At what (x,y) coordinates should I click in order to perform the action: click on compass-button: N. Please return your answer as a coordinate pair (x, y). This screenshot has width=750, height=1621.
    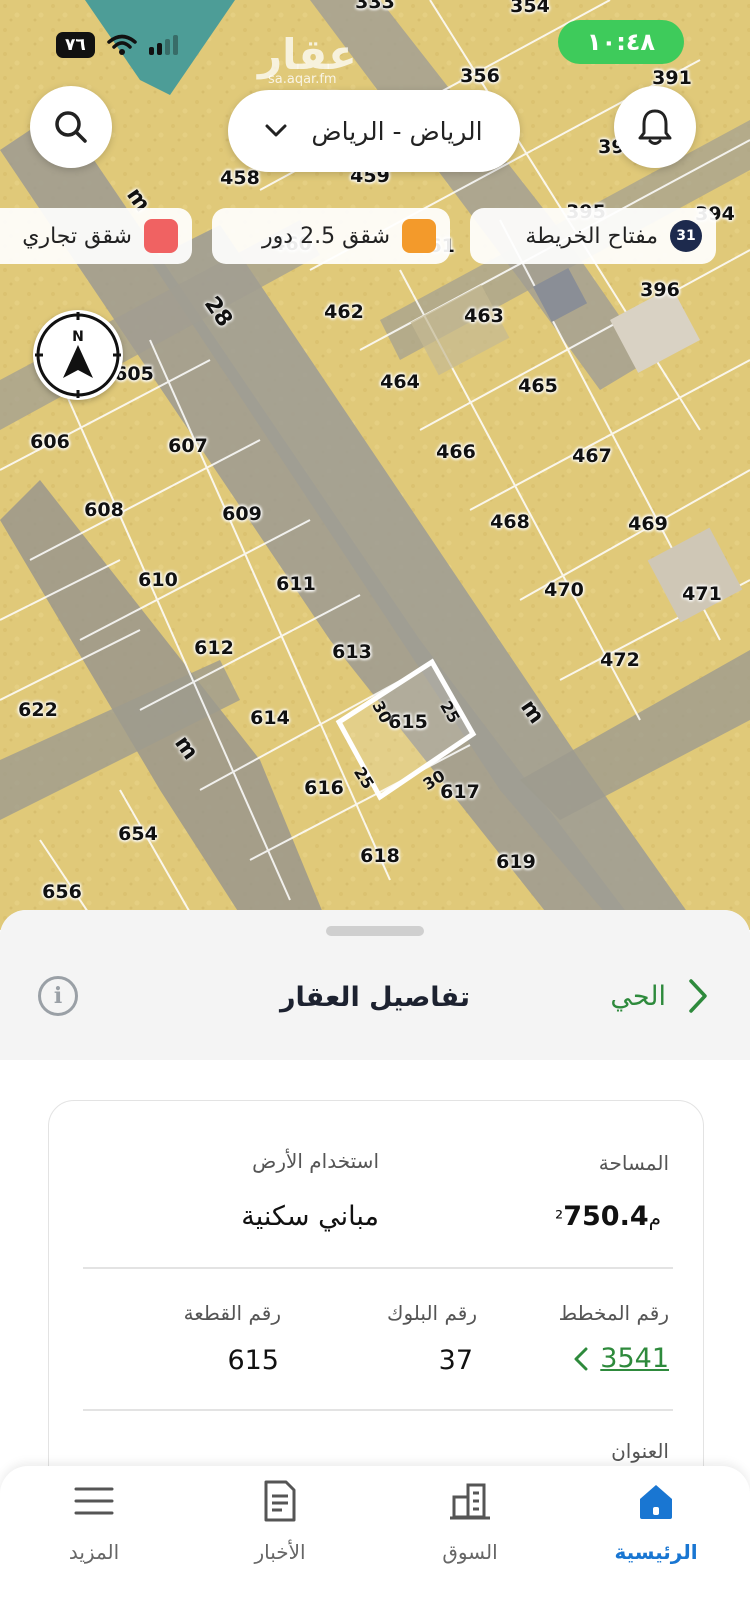
    Looking at the image, I should click on (78, 355).